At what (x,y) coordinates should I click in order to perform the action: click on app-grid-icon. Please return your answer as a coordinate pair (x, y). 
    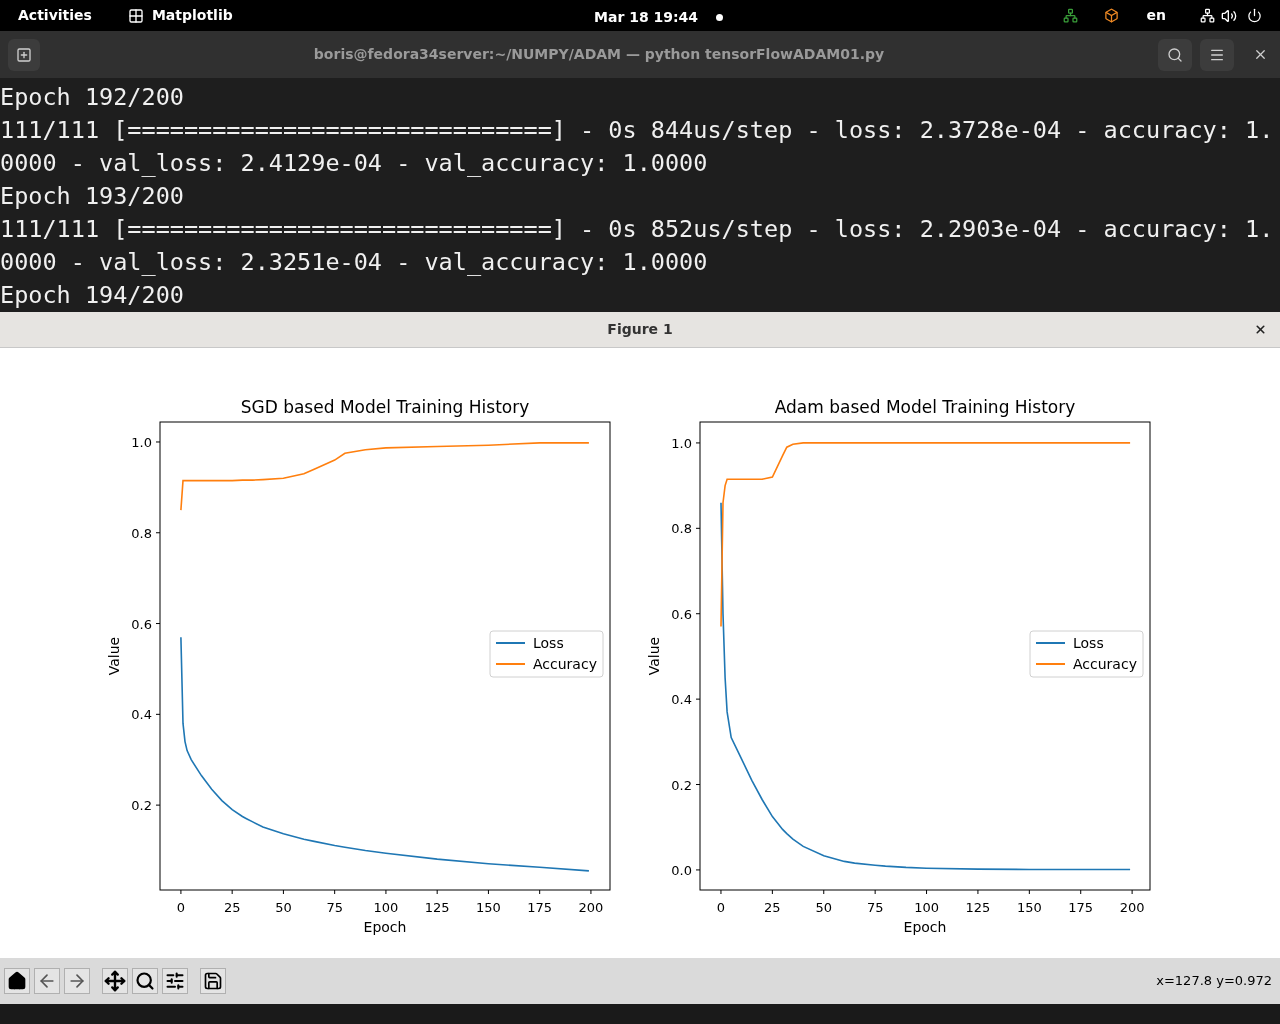
    Looking at the image, I should click on (135, 15).